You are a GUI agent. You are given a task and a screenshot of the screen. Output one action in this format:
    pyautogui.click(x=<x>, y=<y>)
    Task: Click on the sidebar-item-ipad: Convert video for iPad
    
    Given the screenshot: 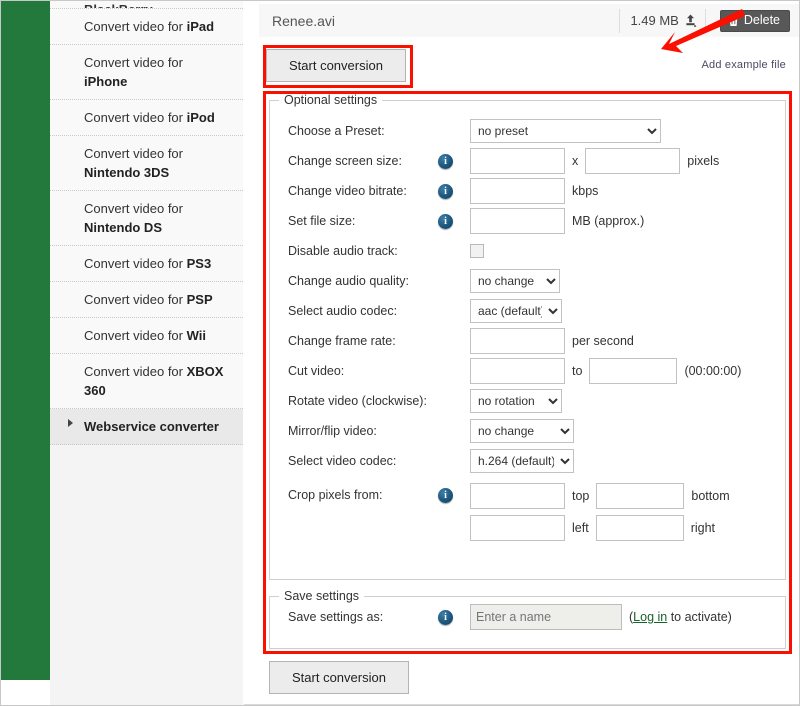 What is the action you would take?
    pyautogui.click(x=146, y=27)
    